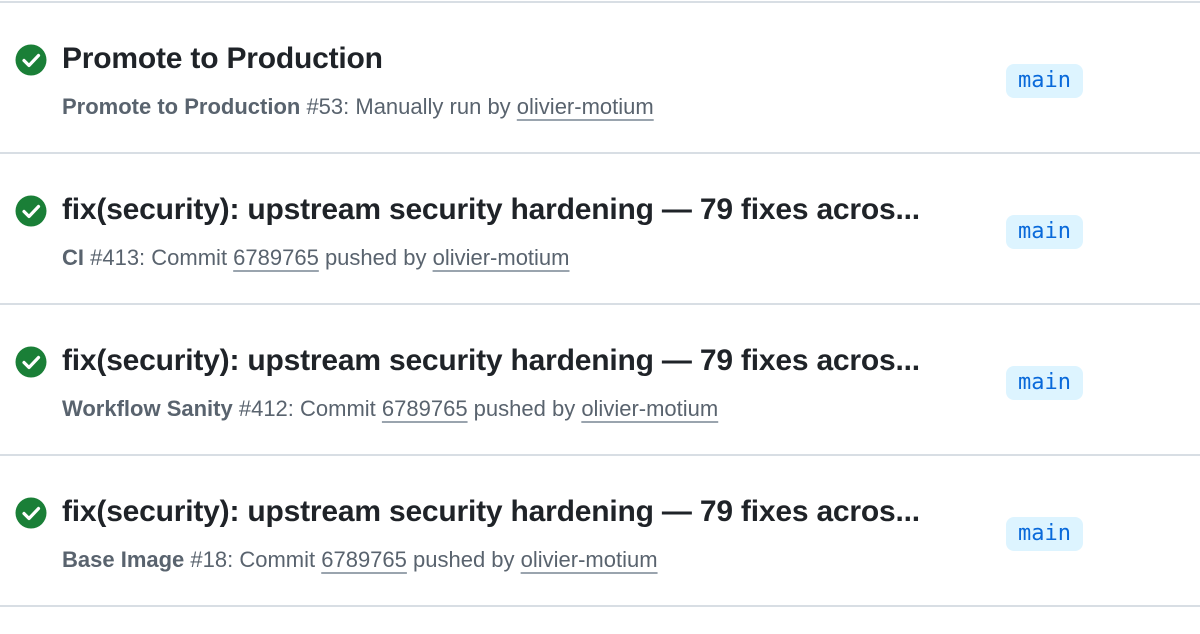 The image size is (1200, 634). Describe the element at coordinates (73, 257) in the screenshot. I see `workflow-name: CI` at that location.